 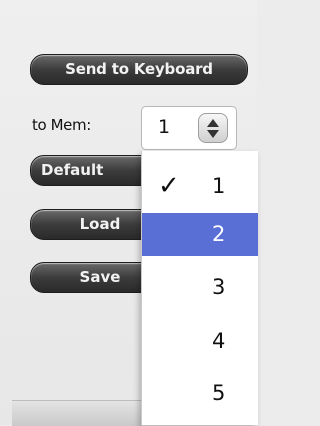 What do you see at coordinates (200, 341) in the screenshot?
I see `menu-item-4: 4` at bounding box center [200, 341].